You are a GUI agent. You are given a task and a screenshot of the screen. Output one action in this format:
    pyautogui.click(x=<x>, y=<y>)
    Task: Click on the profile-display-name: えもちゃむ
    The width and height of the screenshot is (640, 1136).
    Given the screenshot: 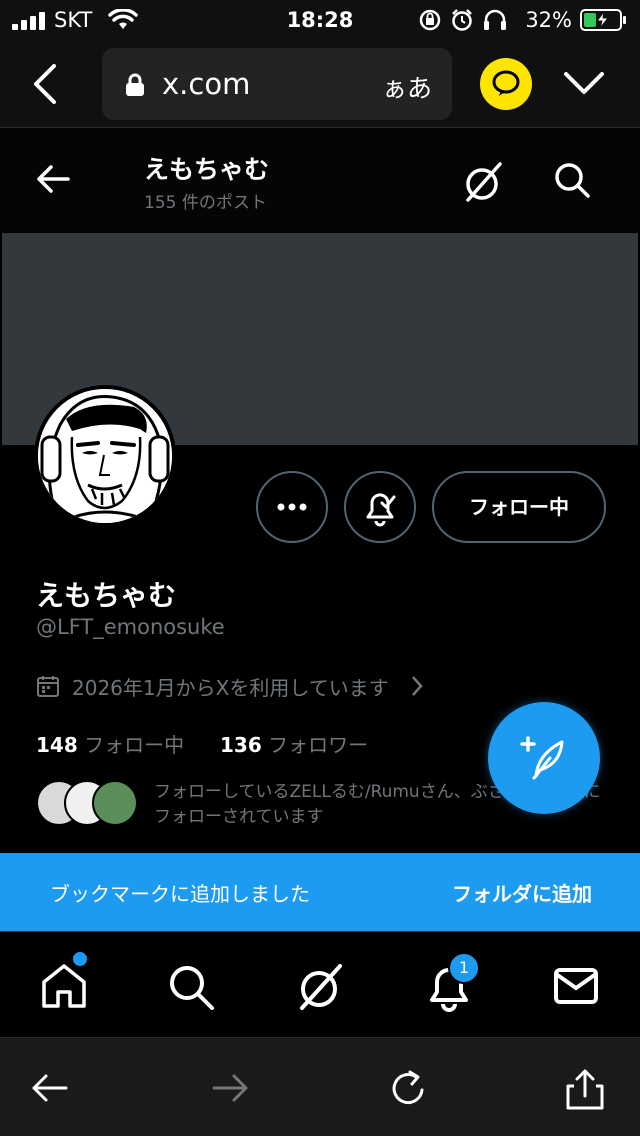 What is the action you would take?
    pyautogui.click(x=106, y=595)
    